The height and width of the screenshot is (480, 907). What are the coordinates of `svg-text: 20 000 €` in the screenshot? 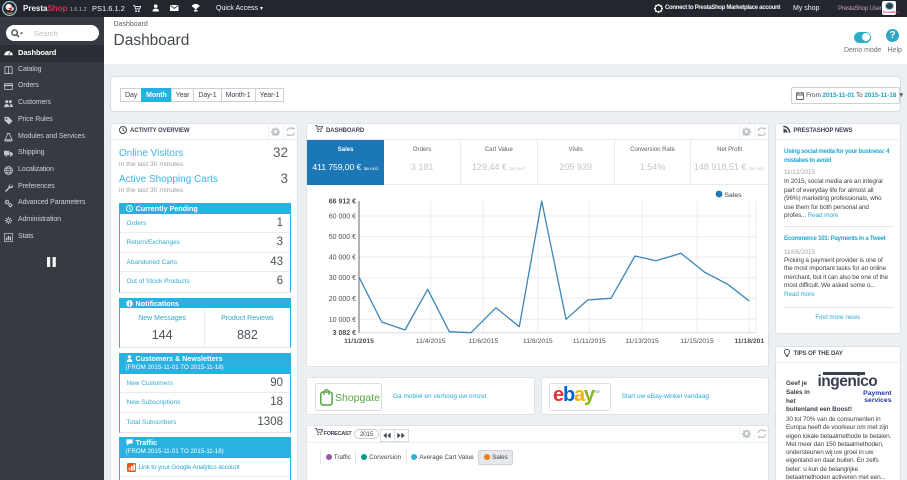 It's located at (342, 299).